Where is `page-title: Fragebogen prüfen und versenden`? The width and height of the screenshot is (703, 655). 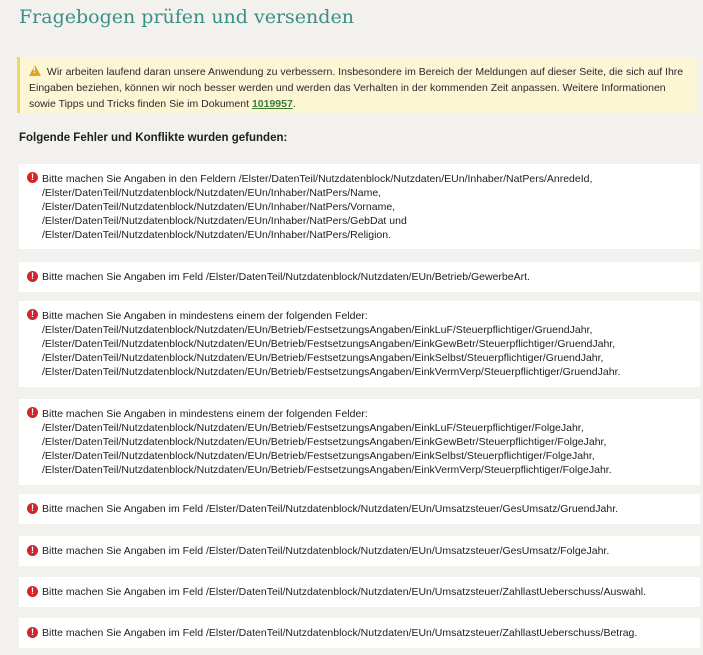 page-title: Fragebogen prüfen und versenden is located at coordinates (186, 17).